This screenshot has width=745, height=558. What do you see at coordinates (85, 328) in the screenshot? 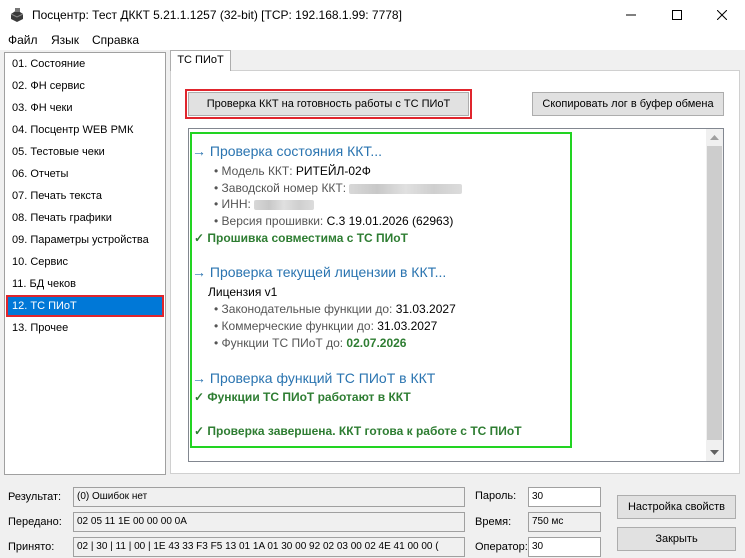
I see `sidebar-item-other: 13. Прочее` at bounding box center [85, 328].